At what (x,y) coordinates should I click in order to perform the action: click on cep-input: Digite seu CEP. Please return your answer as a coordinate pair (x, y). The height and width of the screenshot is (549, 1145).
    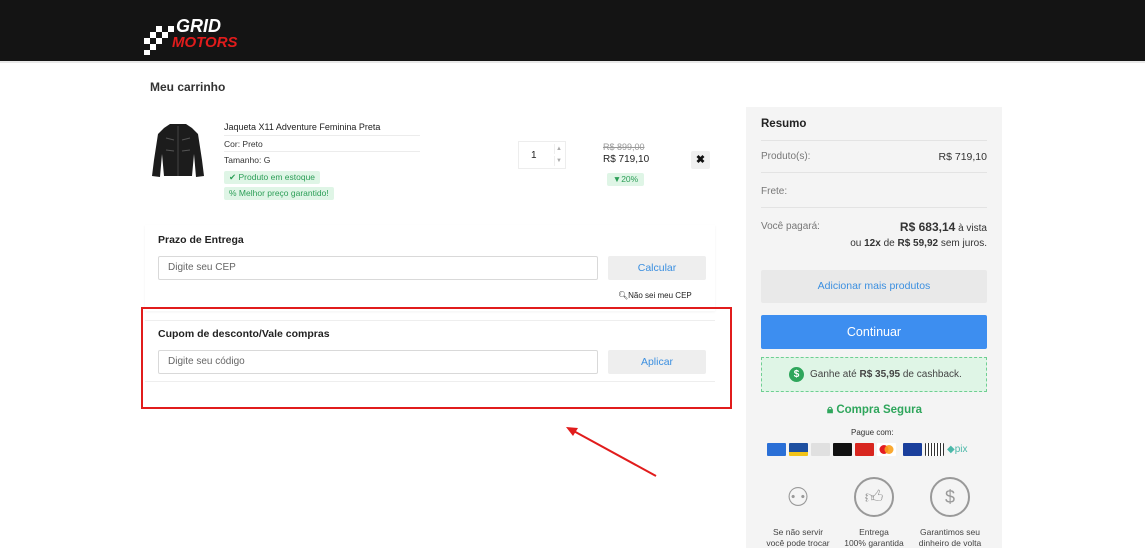
    Looking at the image, I should click on (378, 268).